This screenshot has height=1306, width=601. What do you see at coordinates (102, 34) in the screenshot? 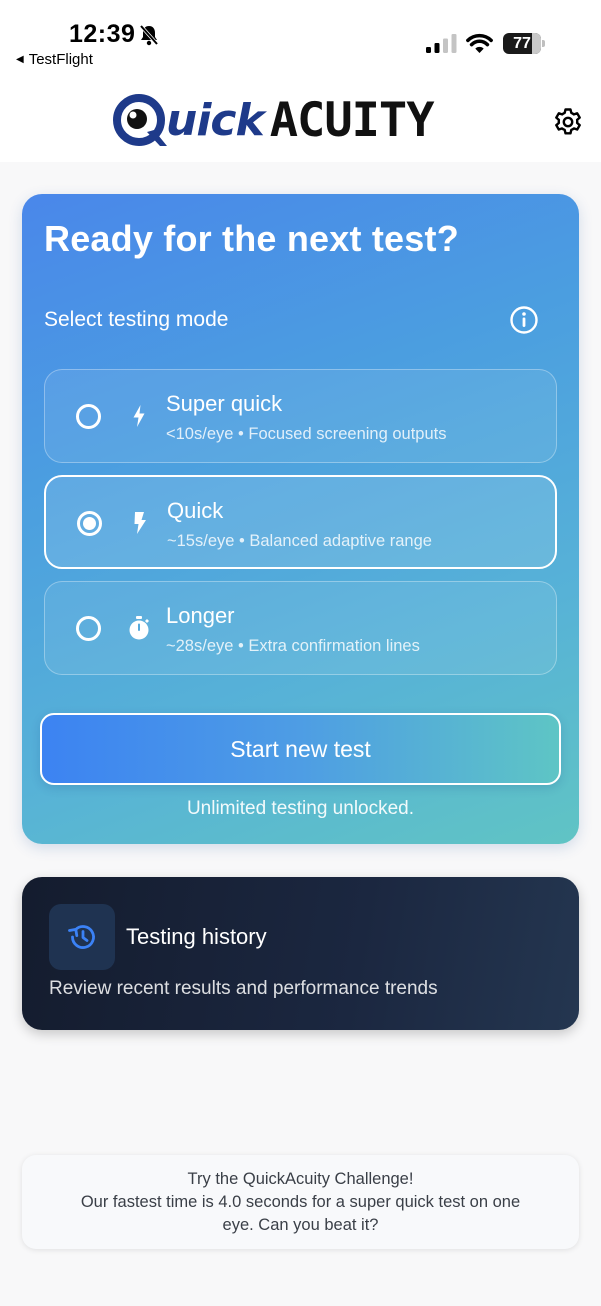
I see `status-time: 12:39` at bounding box center [102, 34].